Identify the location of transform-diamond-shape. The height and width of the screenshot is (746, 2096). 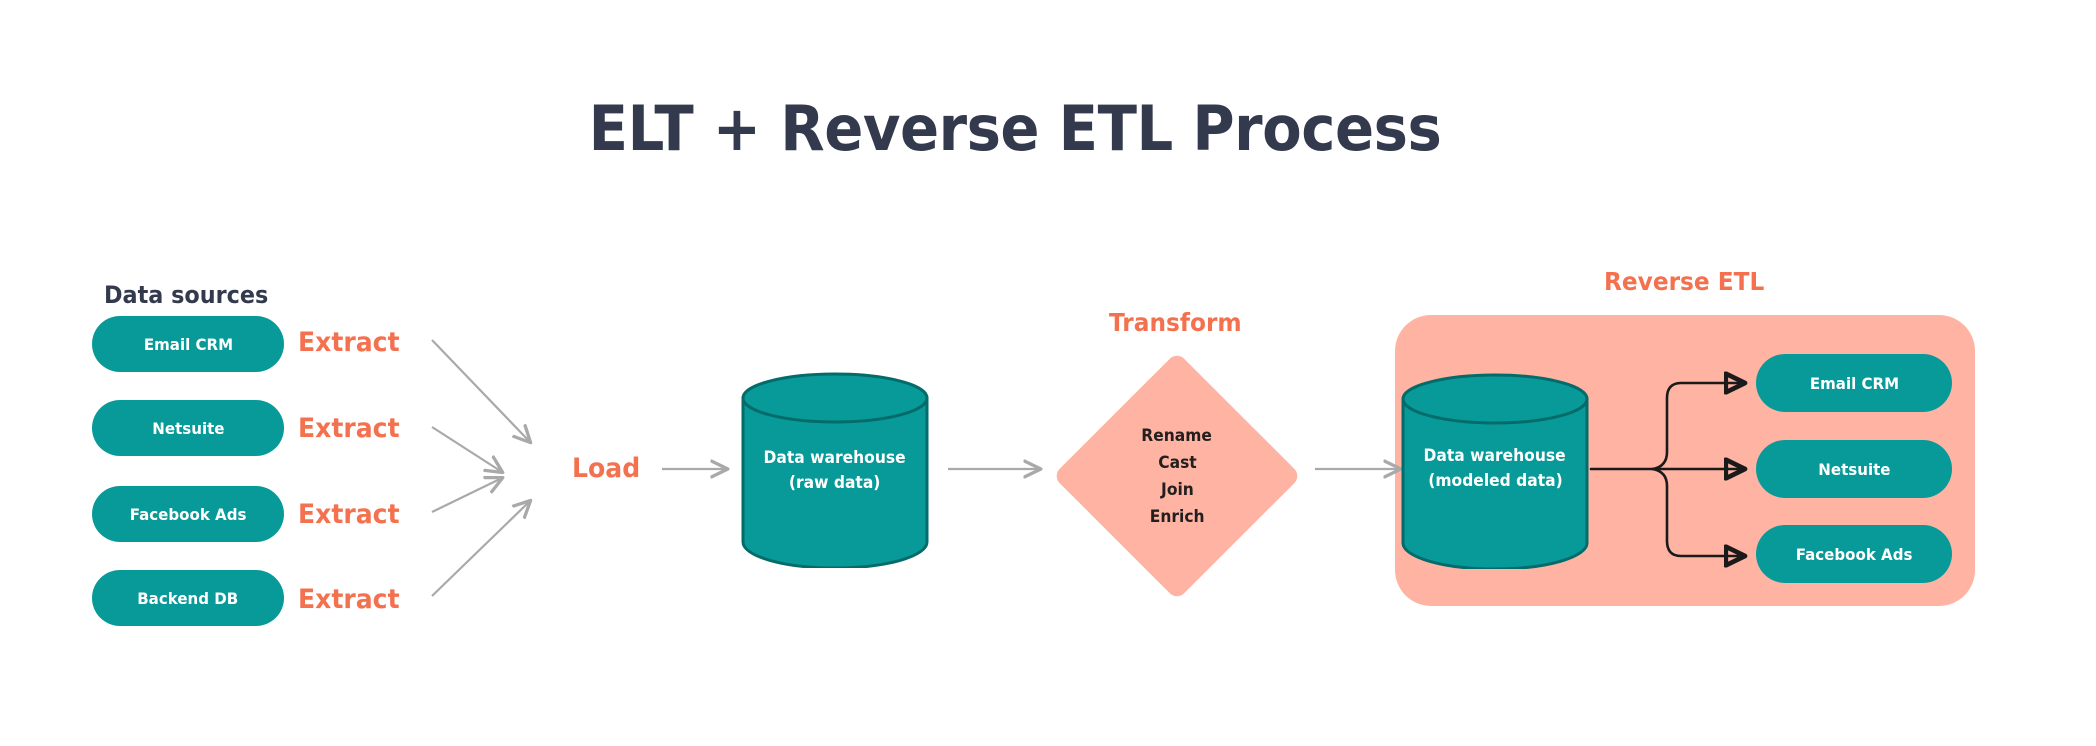
(1177, 476).